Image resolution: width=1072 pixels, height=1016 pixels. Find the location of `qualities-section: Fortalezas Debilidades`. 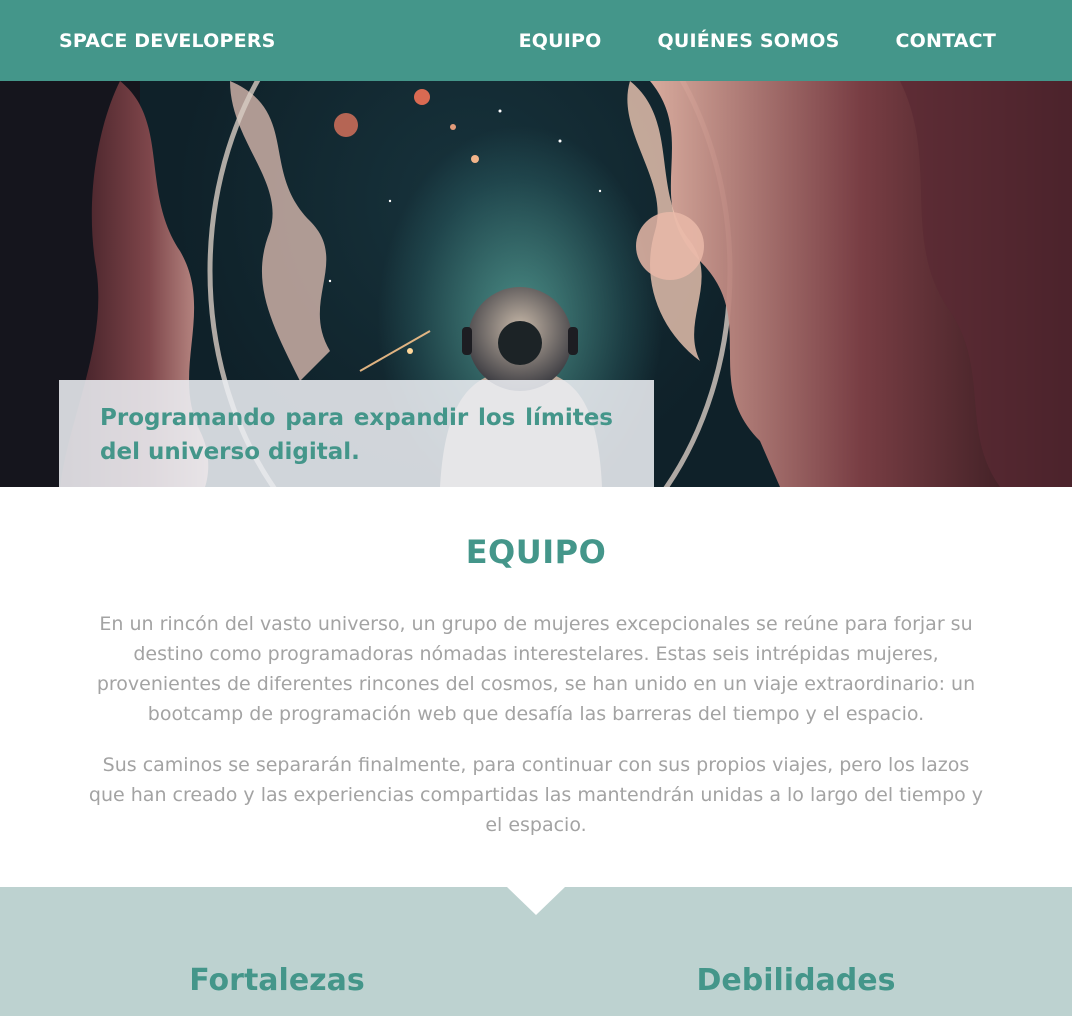

qualities-section: Fortalezas Debilidades is located at coordinates (536, 951).